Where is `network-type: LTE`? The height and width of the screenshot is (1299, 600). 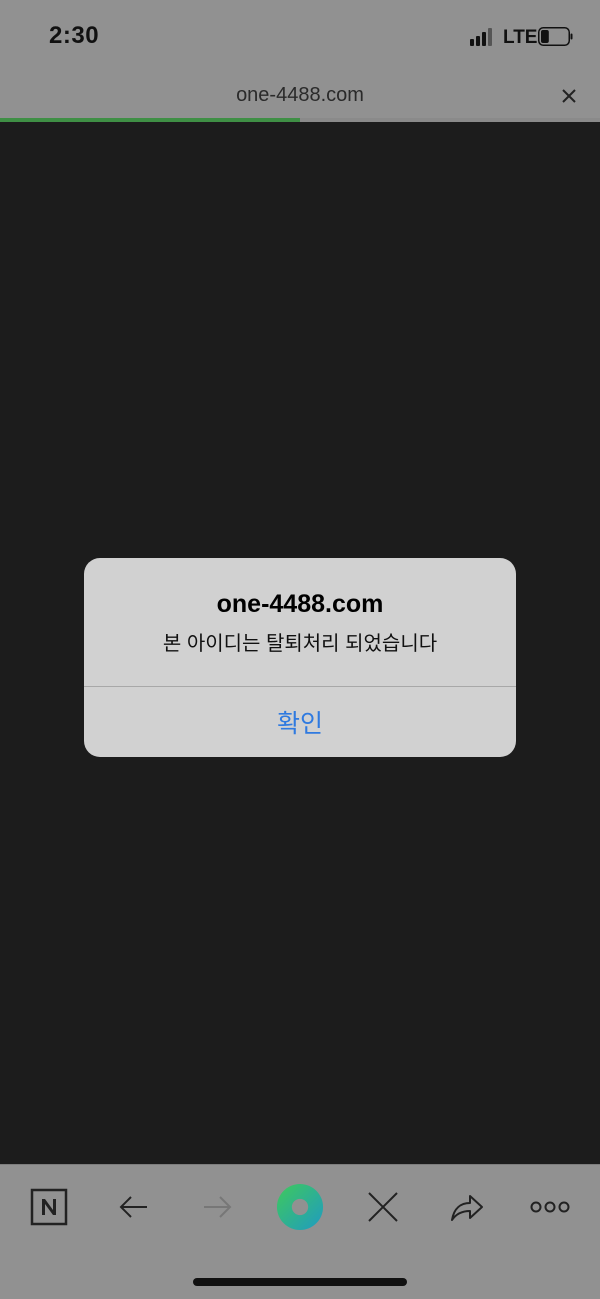 network-type: LTE is located at coordinates (520, 37).